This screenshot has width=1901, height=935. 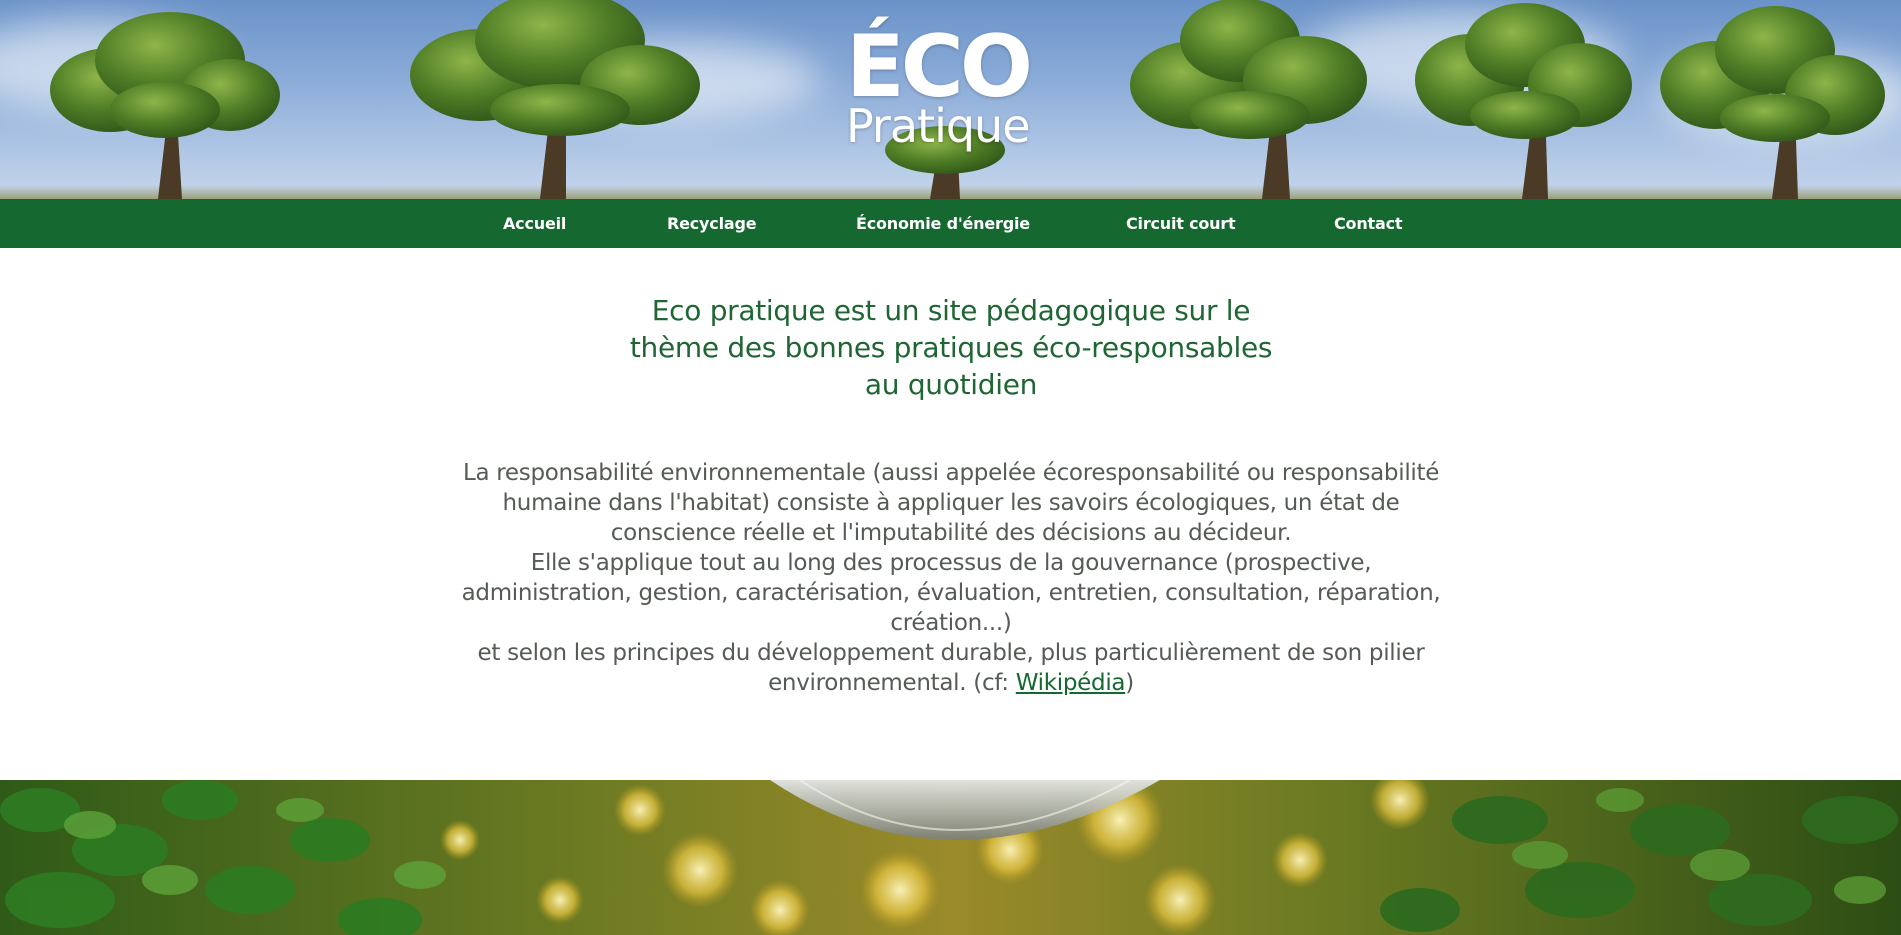 What do you see at coordinates (1368, 223) in the screenshot?
I see `nav-item-contact: Contact` at bounding box center [1368, 223].